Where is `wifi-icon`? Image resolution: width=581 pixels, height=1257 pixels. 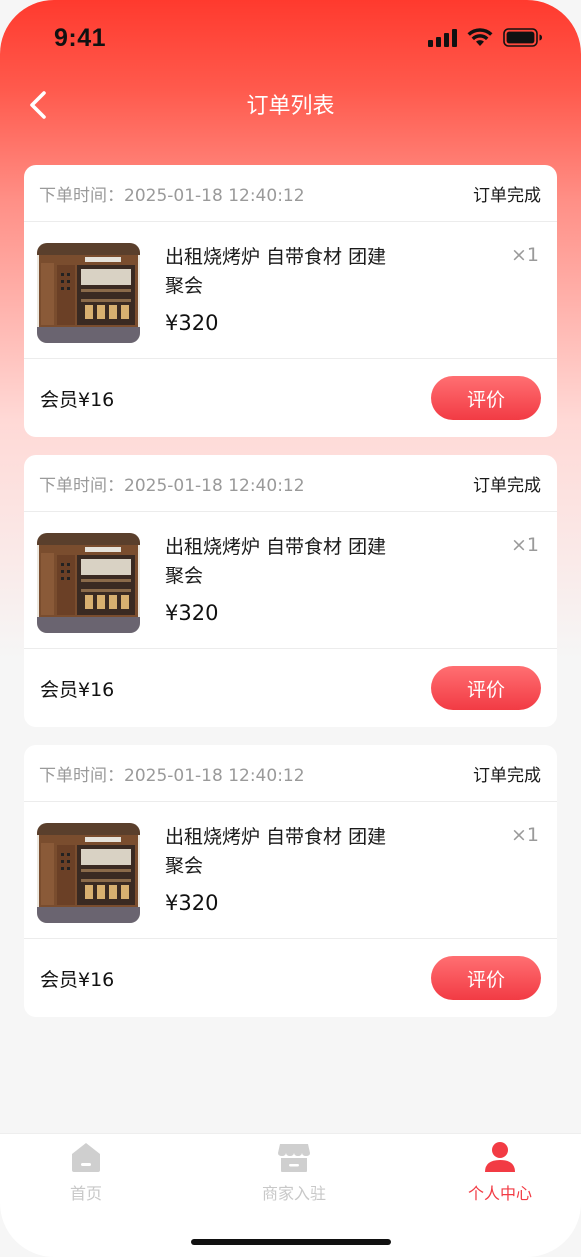 wifi-icon is located at coordinates (480, 37).